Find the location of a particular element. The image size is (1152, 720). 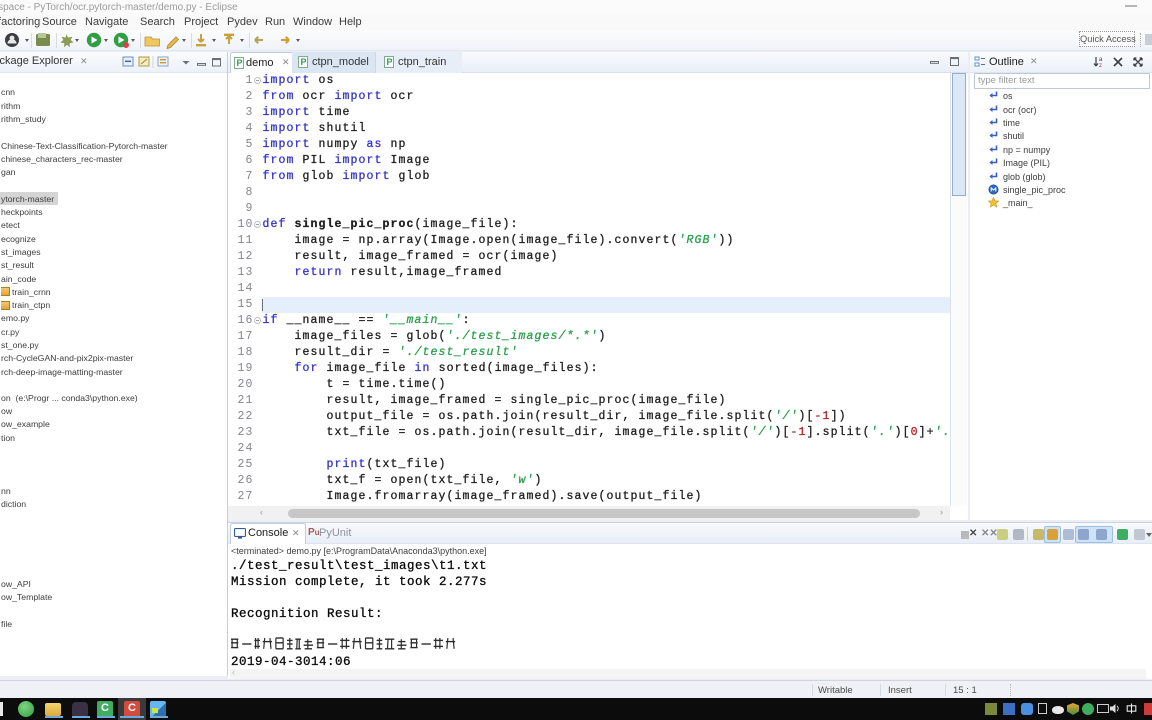

svg-text: z is located at coordinates (1100, 66).